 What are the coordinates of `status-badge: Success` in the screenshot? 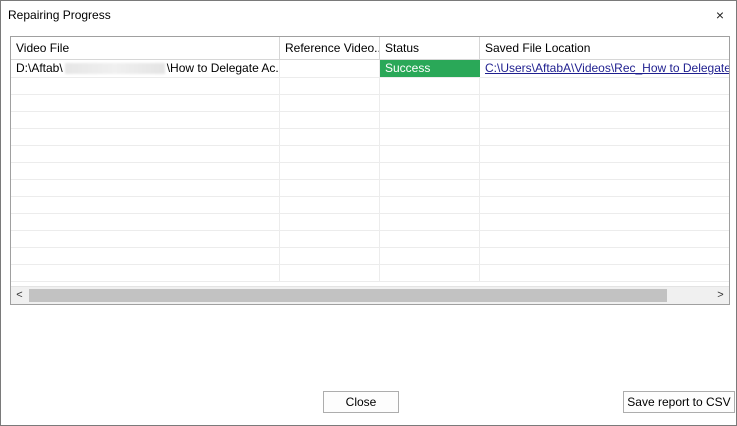 It's located at (430, 68).